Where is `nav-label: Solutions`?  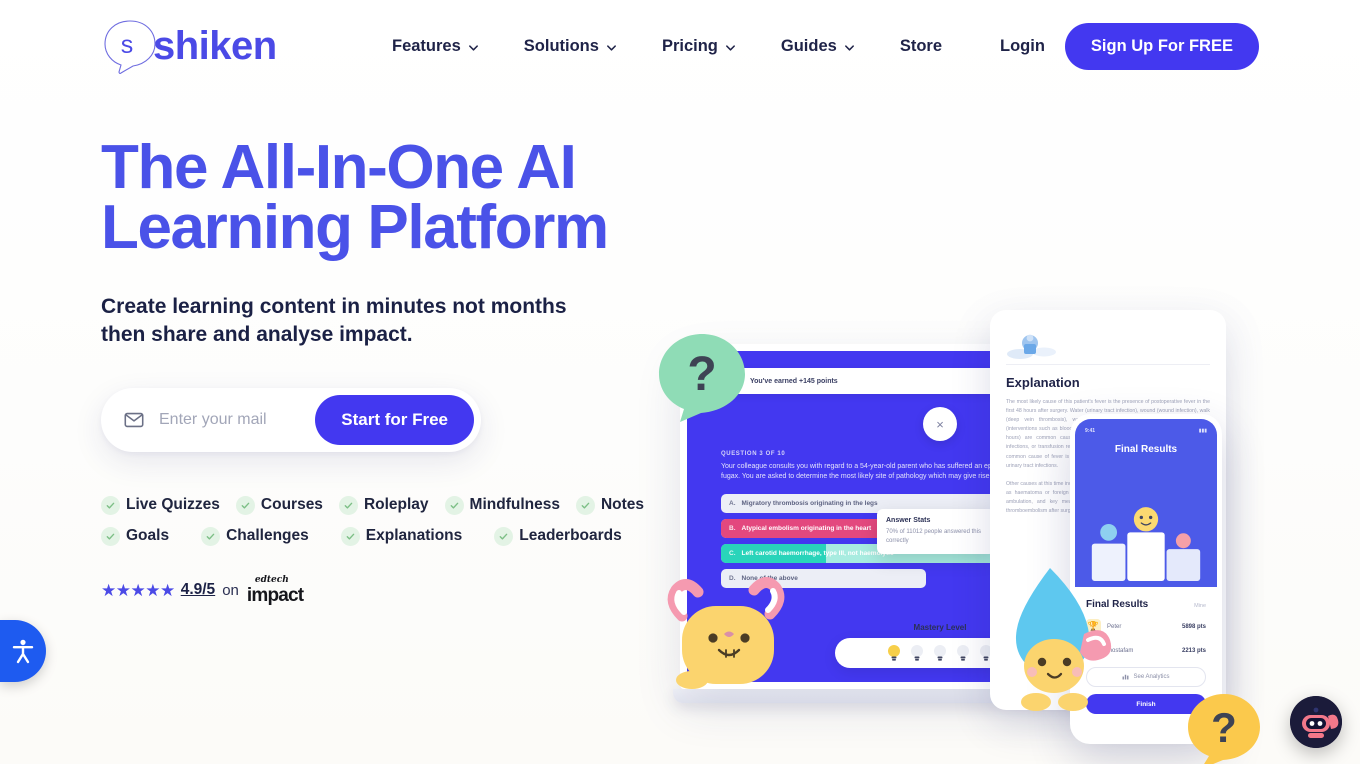
nav-label: Solutions is located at coordinates (561, 45).